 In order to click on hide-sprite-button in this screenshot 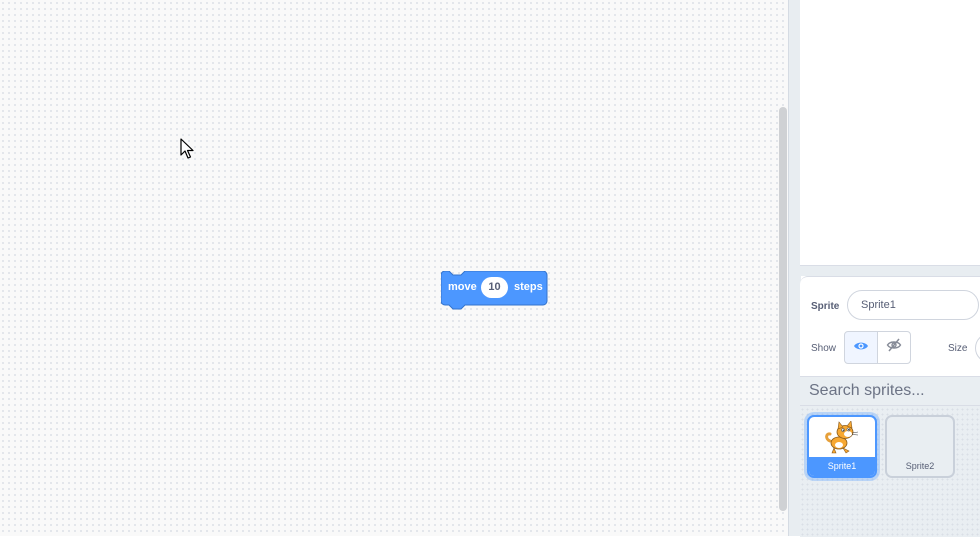, I will do `click(894, 347)`.